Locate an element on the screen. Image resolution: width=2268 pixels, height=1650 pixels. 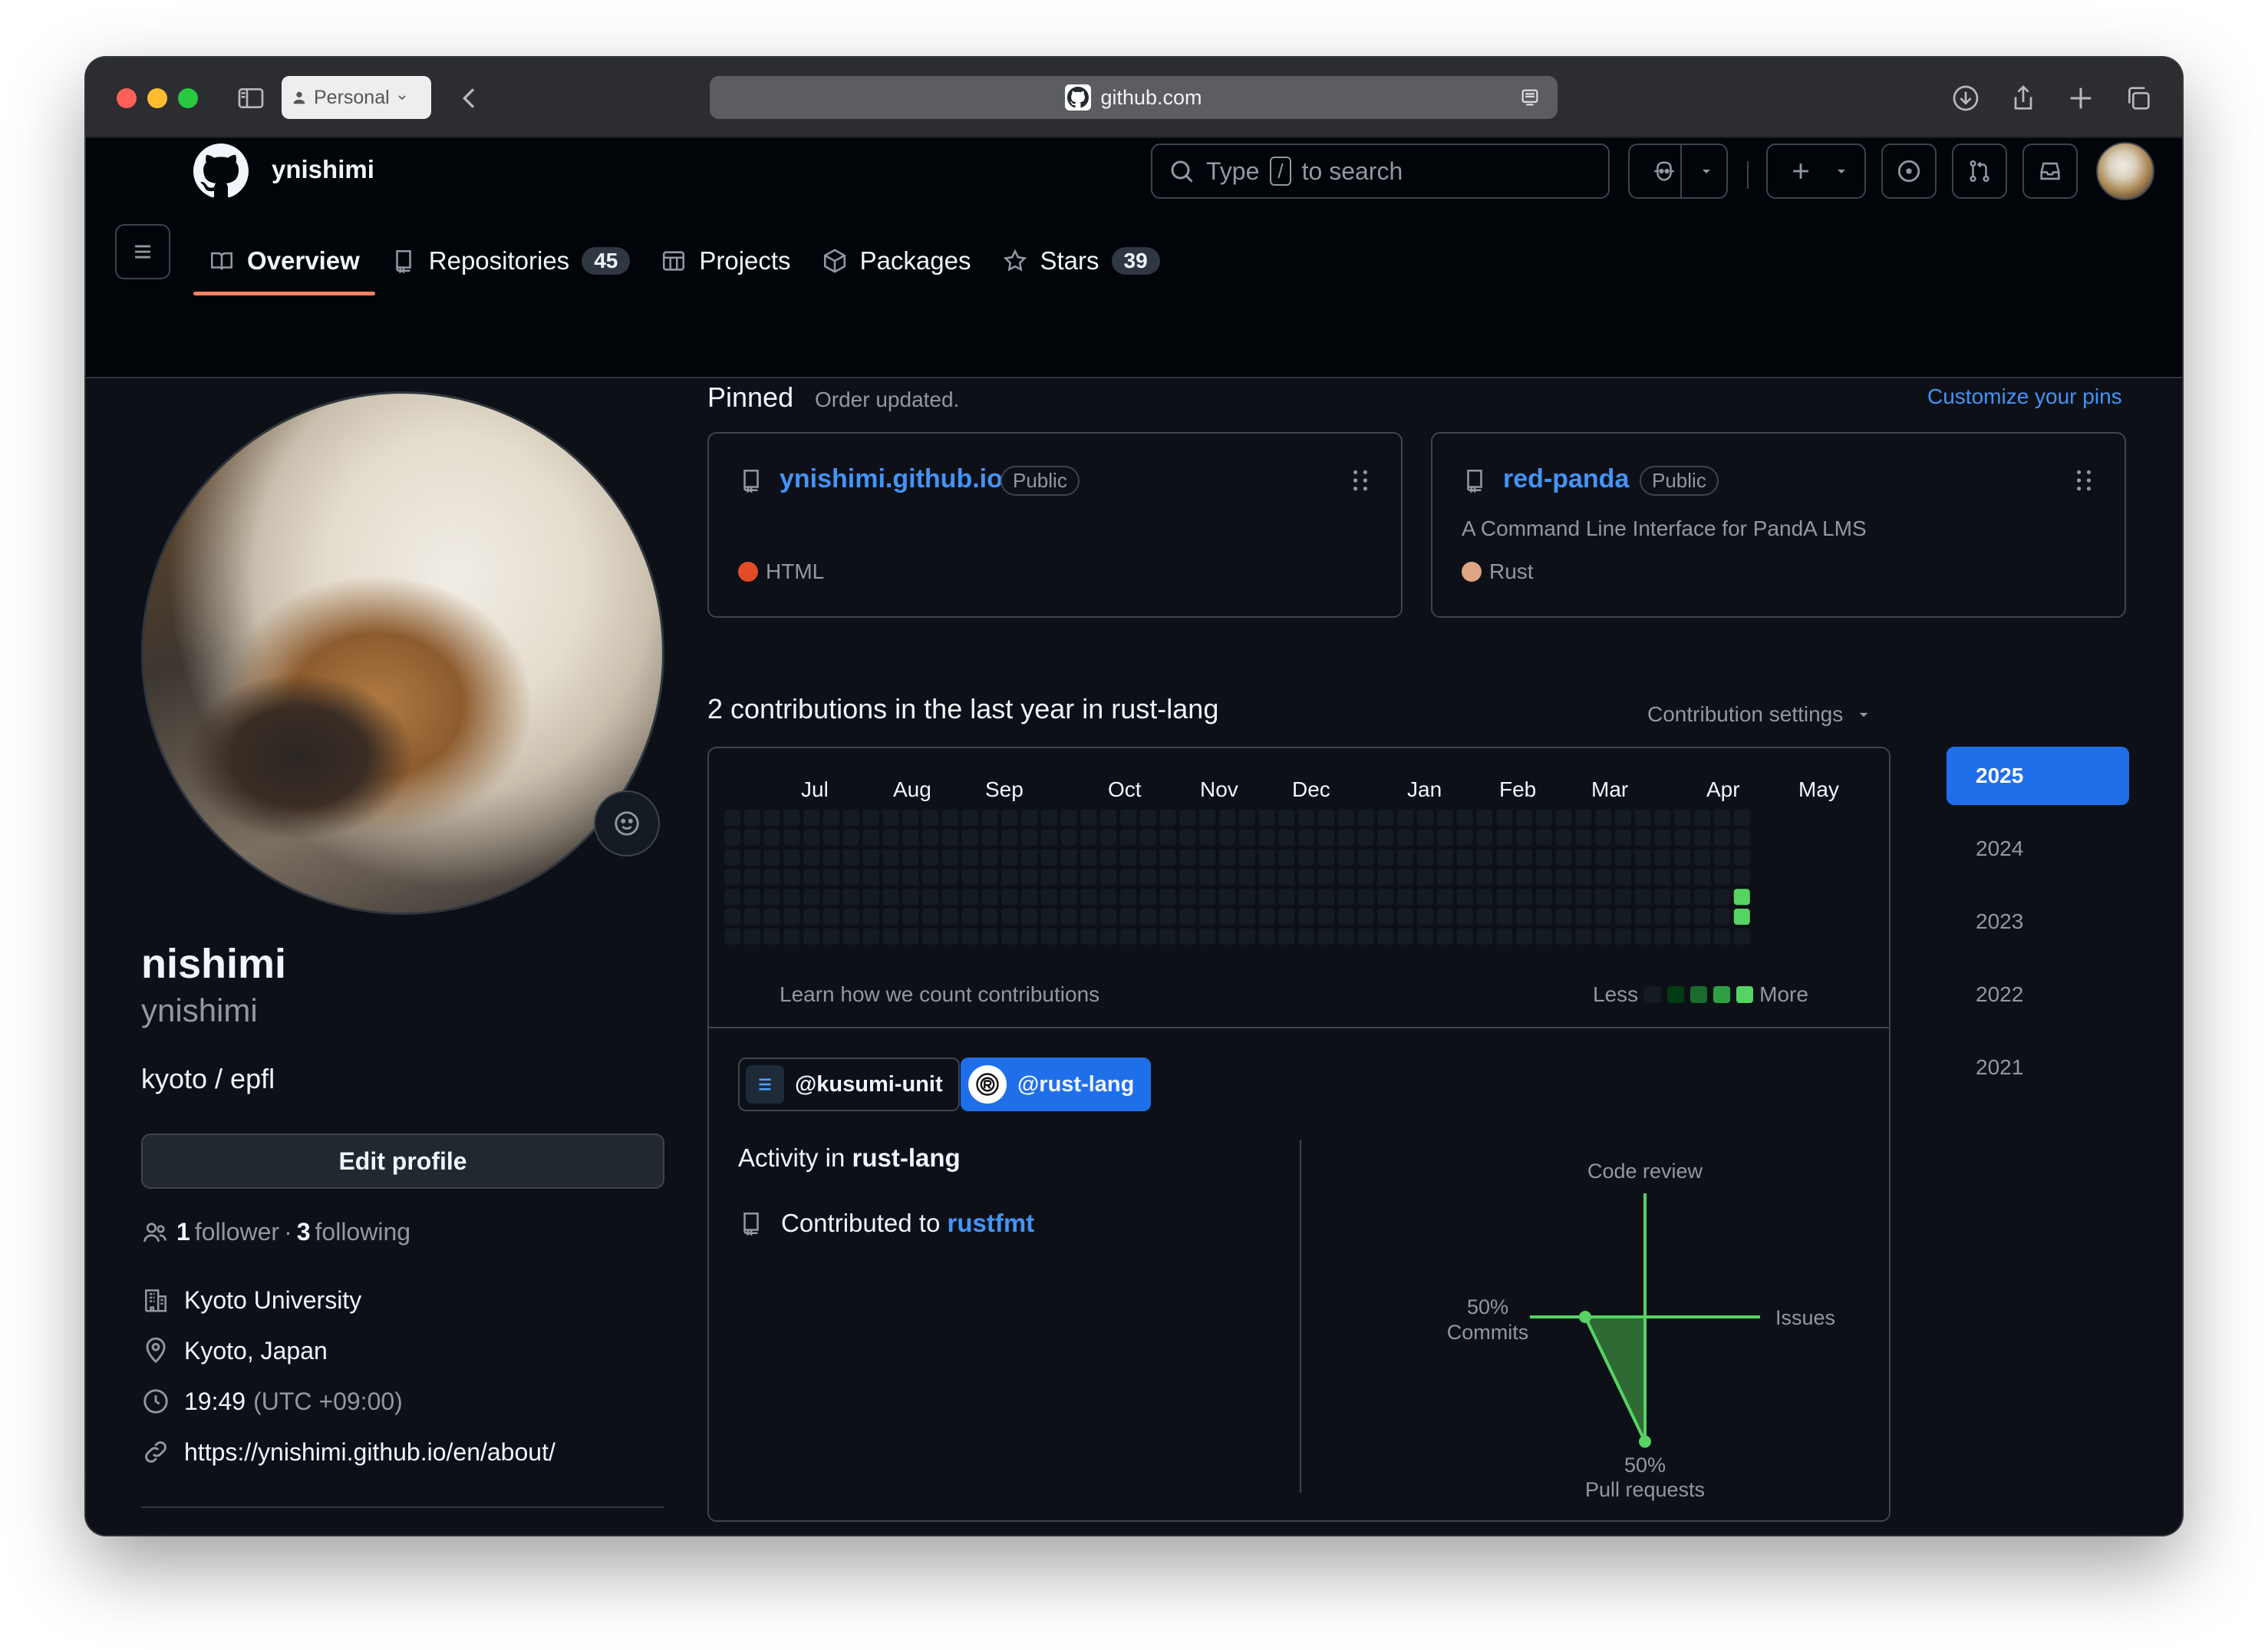
followers-label: follower is located at coordinates (237, 1232).